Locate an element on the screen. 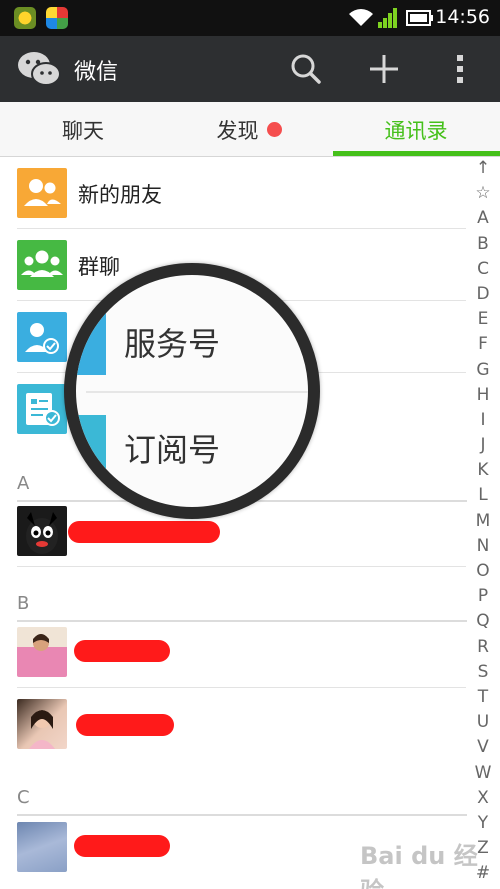 This screenshot has width=500, height=889. index-letter: S is located at coordinates (483, 674).